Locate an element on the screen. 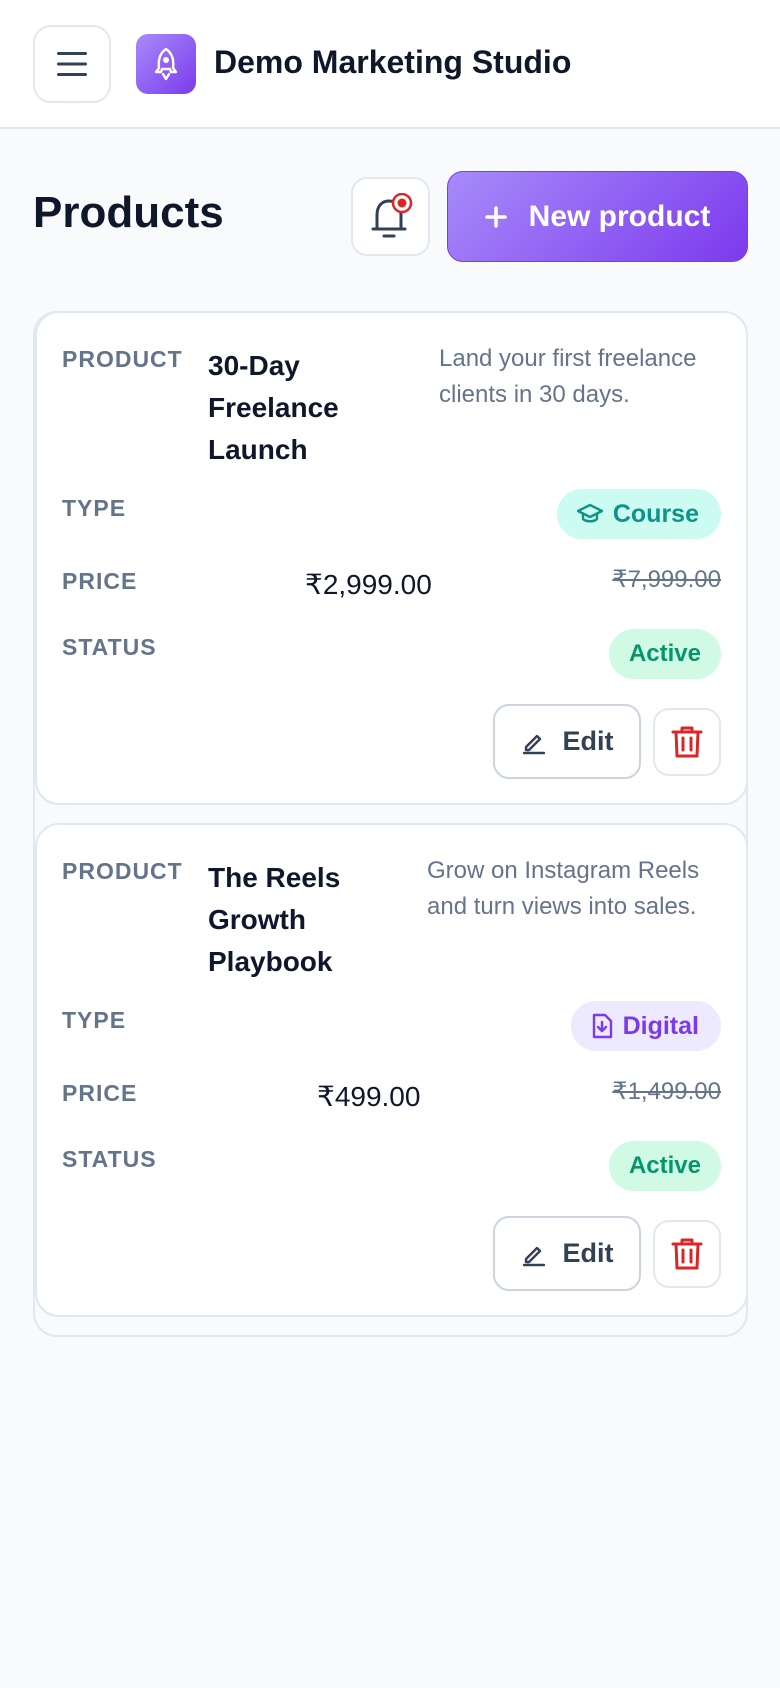 The height and width of the screenshot is (1688, 780). product-name: 30-Day Freelance Launch is located at coordinates (273, 407).